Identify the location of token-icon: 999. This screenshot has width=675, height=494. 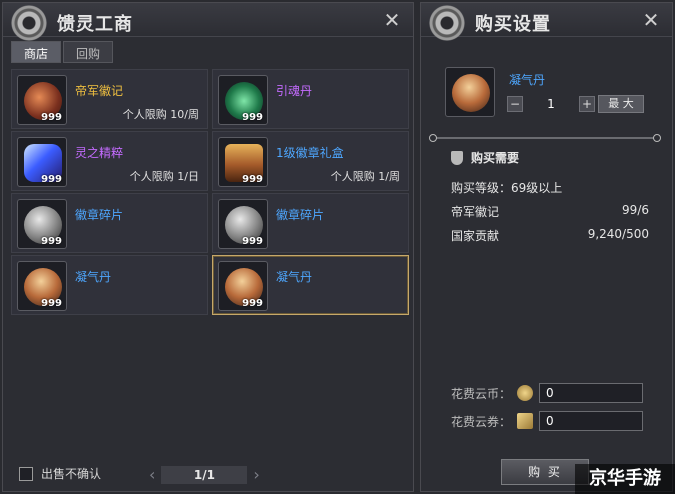
(42, 100).